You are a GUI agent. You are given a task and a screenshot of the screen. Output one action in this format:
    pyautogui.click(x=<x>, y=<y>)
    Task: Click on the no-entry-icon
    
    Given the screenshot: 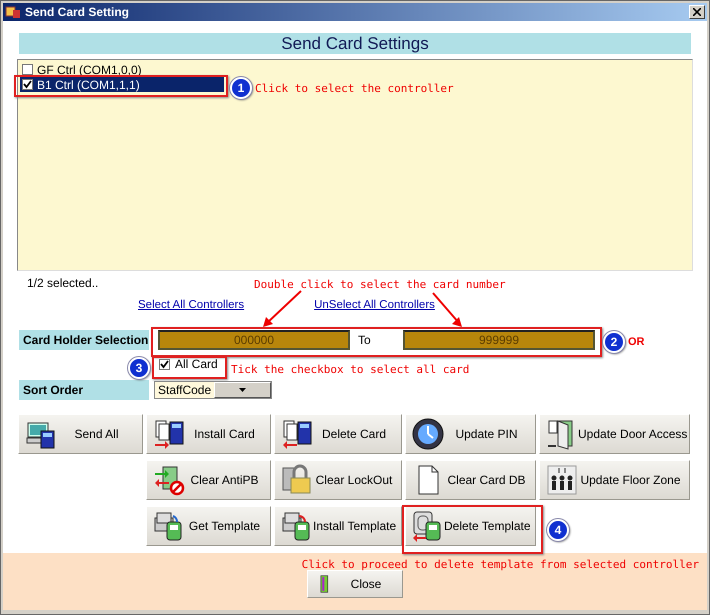 What is the action you would take?
    pyautogui.click(x=169, y=480)
    